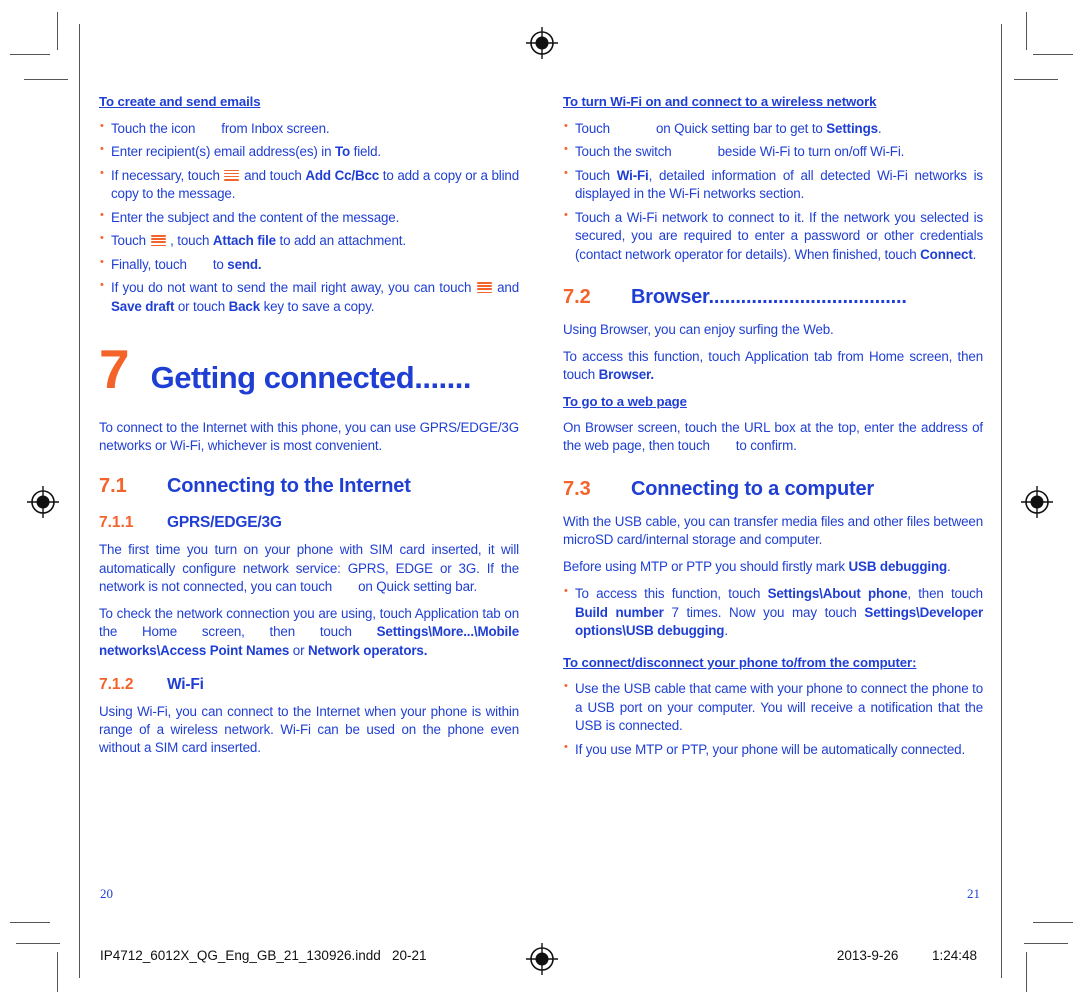  Describe the element at coordinates (114, 369) in the screenshot. I see `chapter-number: 7` at that location.